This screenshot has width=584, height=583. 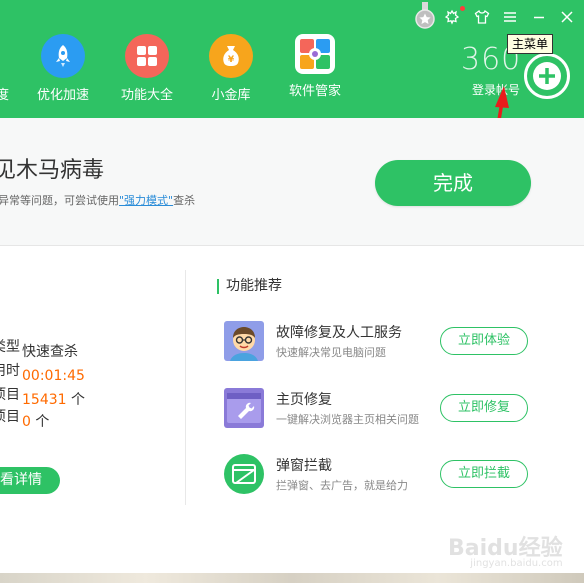 I want to click on subtitle-prefix: 异常等问题，可尝试使用, so click(x=59, y=200).